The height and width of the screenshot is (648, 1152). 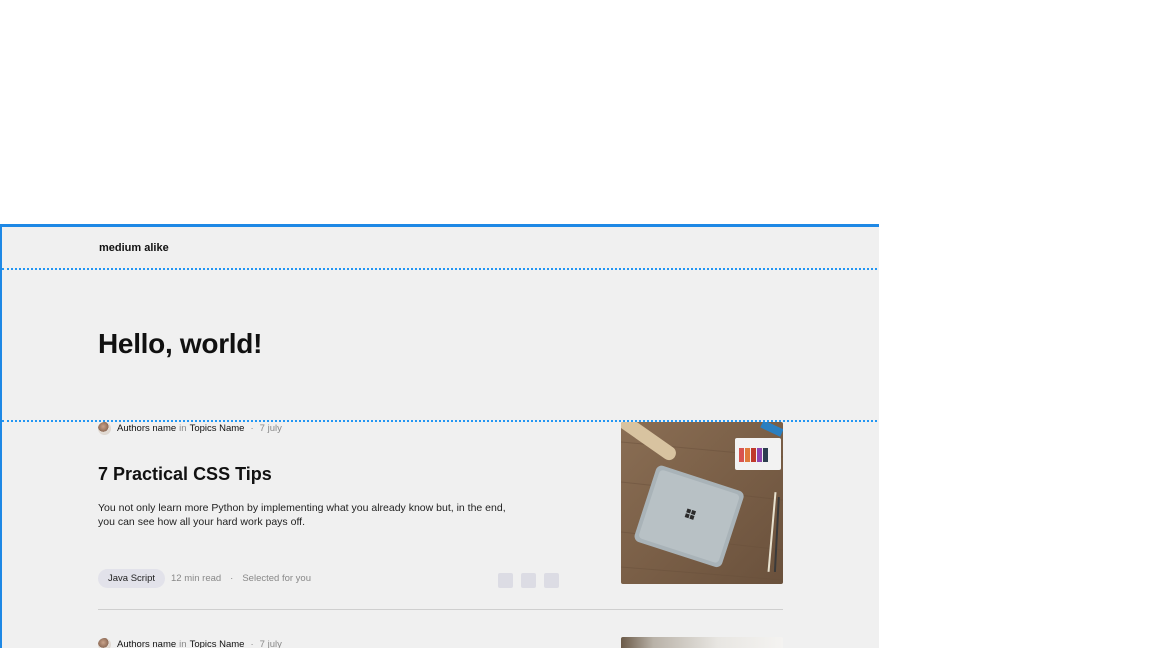 What do you see at coordinates (528, 580) in the screenshot?
I see `mute-icon` at bounding box center [528, 580].